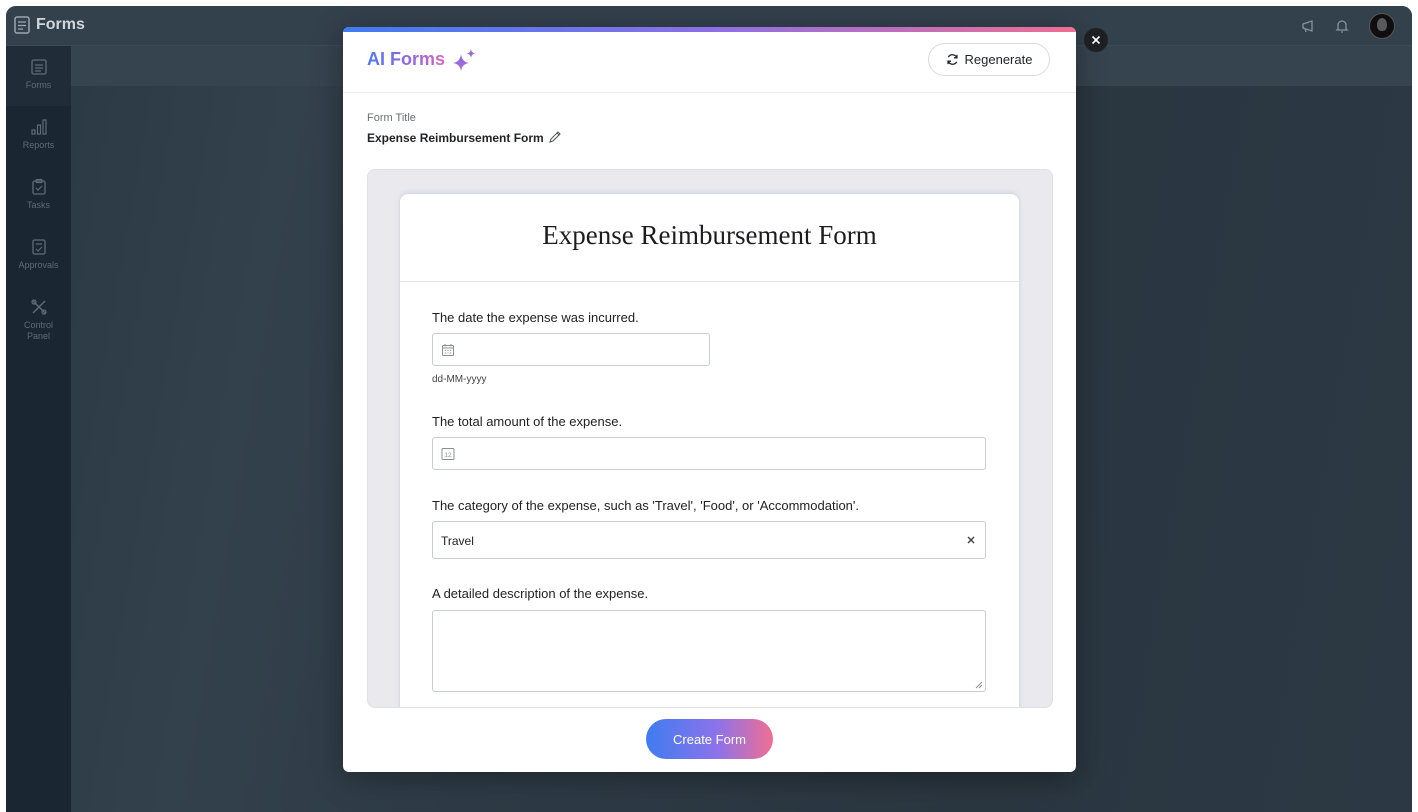 This screenshot has width=1418, height=812. Describe the element at coordinates (1342, 26) in the screenshot. I see `bell-icon` at that location.